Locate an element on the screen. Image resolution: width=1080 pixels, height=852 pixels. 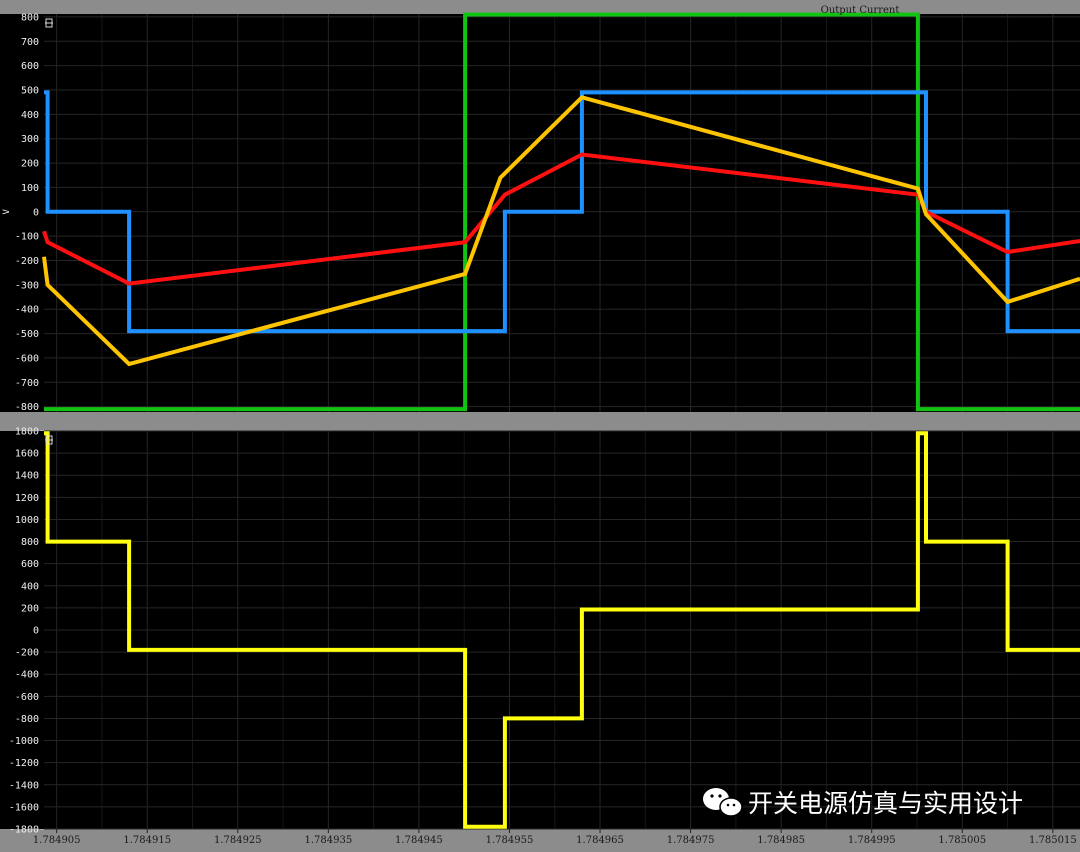
y-tick-label: 500 is located at coordinates (30, 90).